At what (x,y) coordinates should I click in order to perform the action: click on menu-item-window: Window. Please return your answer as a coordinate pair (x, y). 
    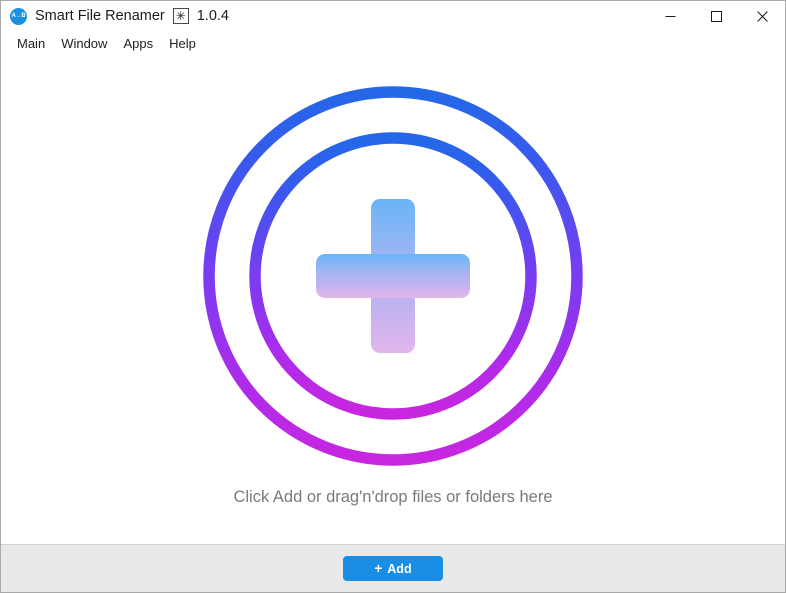
    Looking at the image, I should click on (84, 43).